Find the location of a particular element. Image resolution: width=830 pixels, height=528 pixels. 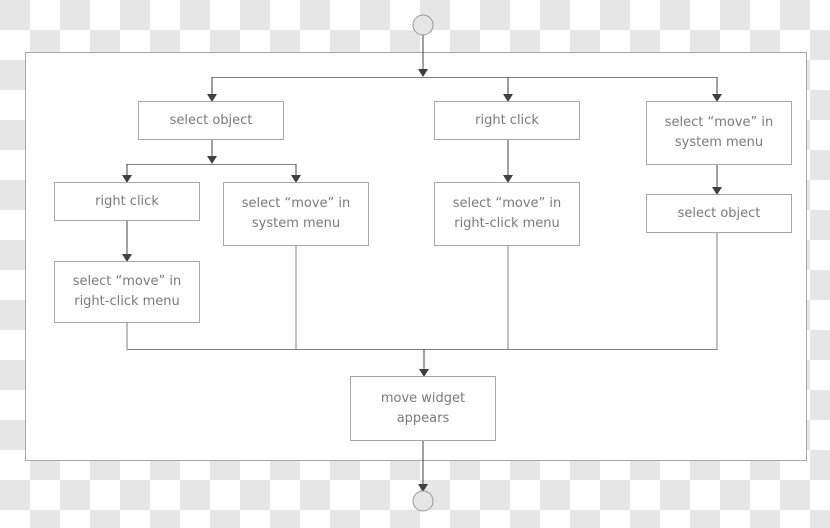

node-select-move-rightclick-middle: select “move” in right-click menu is located at coordinates (507, 214).